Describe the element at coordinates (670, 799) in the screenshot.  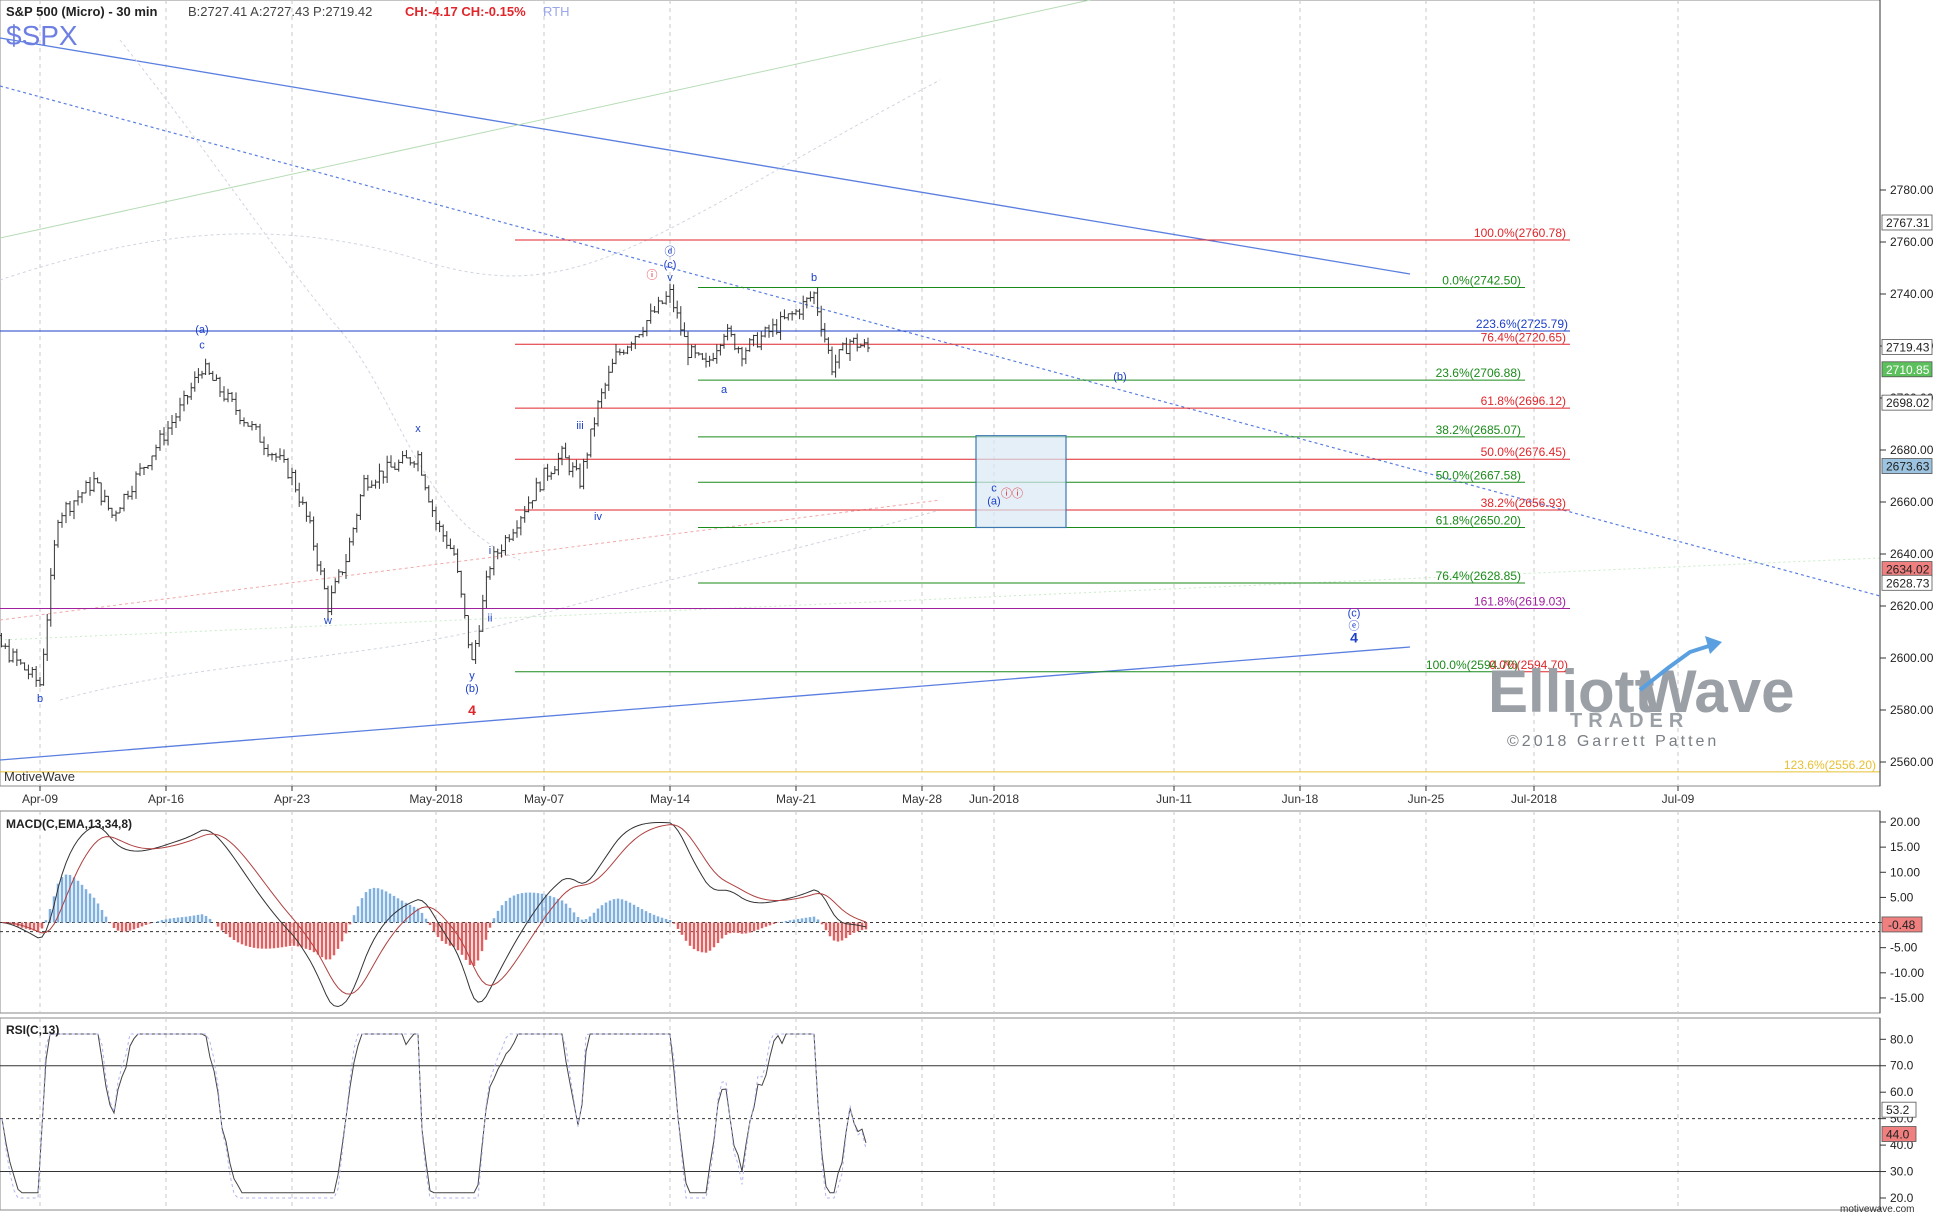
I see `x-tick-label: May-14` at that location.